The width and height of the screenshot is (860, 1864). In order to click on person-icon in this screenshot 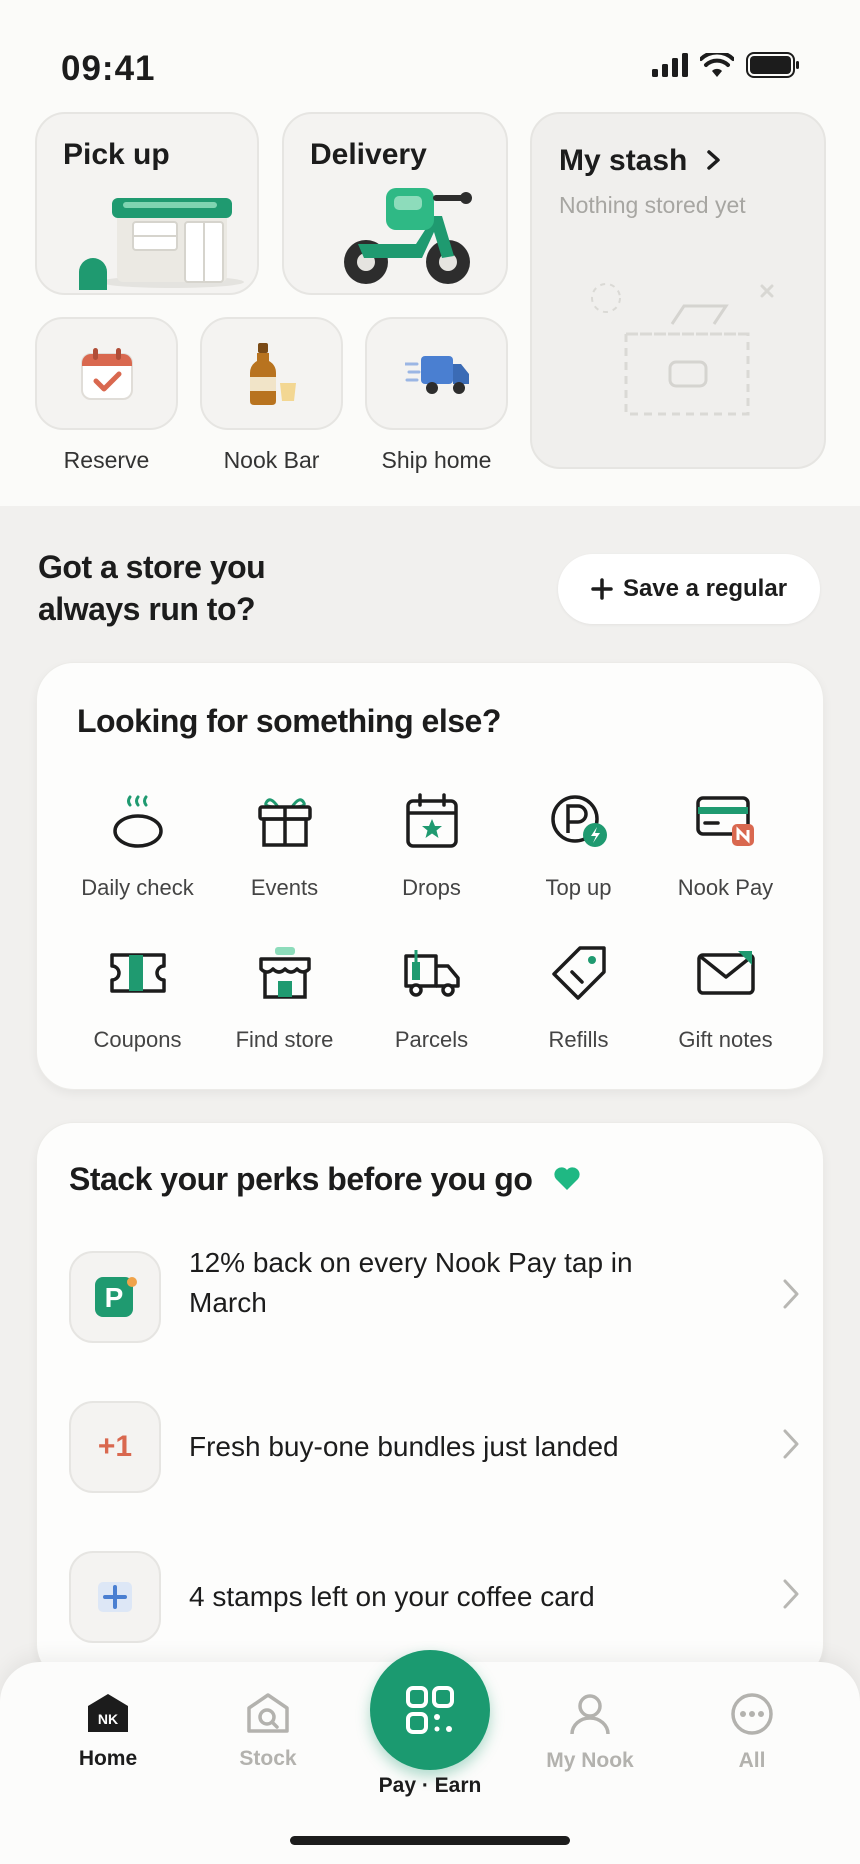, I will do `click(590, 1714)`.